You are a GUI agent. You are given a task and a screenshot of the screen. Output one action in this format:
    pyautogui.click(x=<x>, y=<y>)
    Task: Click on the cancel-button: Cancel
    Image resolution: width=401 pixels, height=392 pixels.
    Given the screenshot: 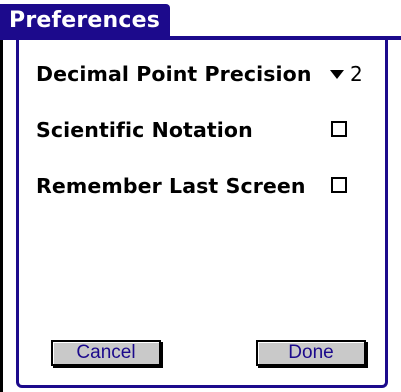 What is the action you would take?
    pyautogui.click(x=106, y=353)
    